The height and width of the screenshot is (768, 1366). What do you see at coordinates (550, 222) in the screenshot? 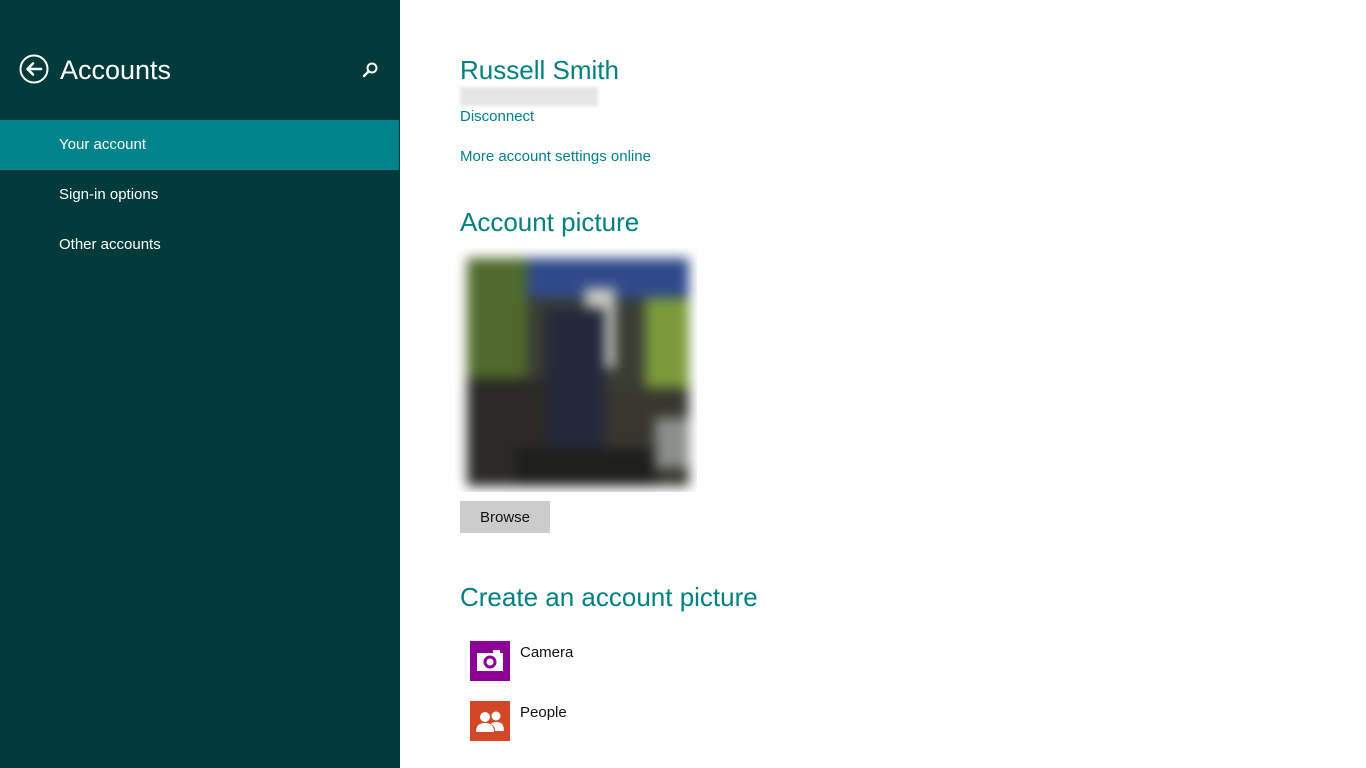
I see `account-picture-heading: Account picture` at bounding box center [550, 222].